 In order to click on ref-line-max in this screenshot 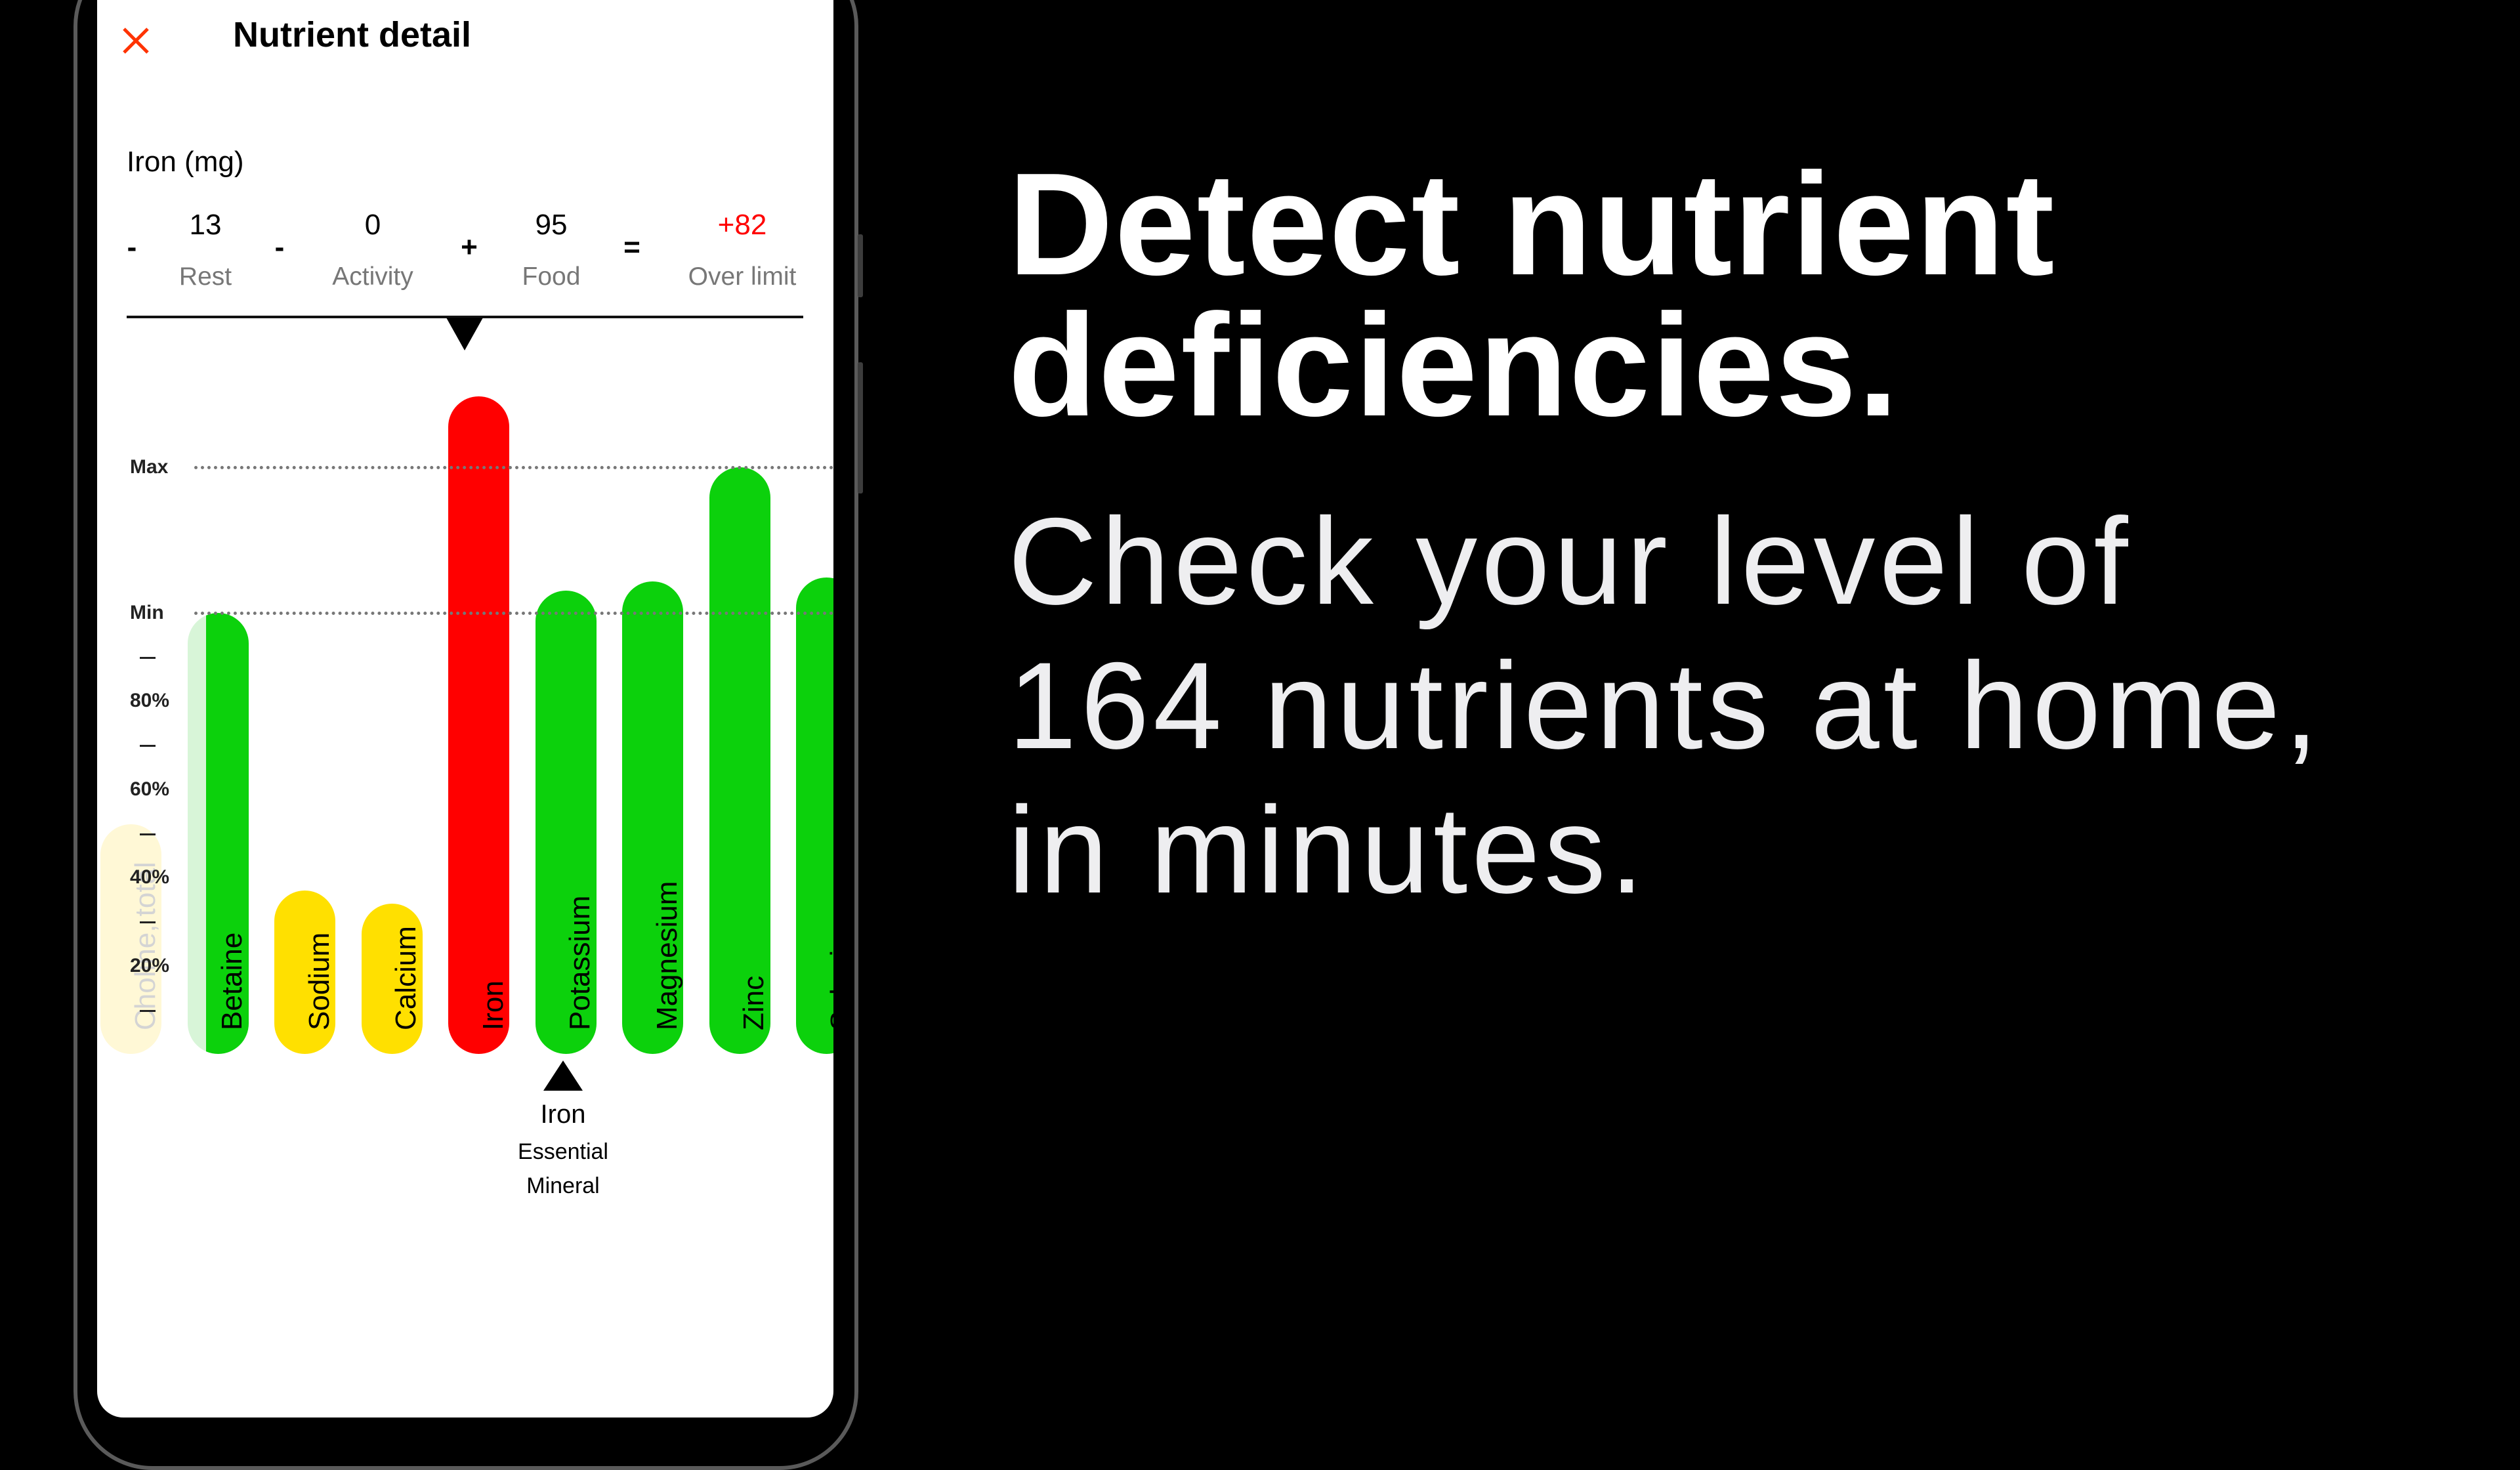, I will do `click(513, 467)`.